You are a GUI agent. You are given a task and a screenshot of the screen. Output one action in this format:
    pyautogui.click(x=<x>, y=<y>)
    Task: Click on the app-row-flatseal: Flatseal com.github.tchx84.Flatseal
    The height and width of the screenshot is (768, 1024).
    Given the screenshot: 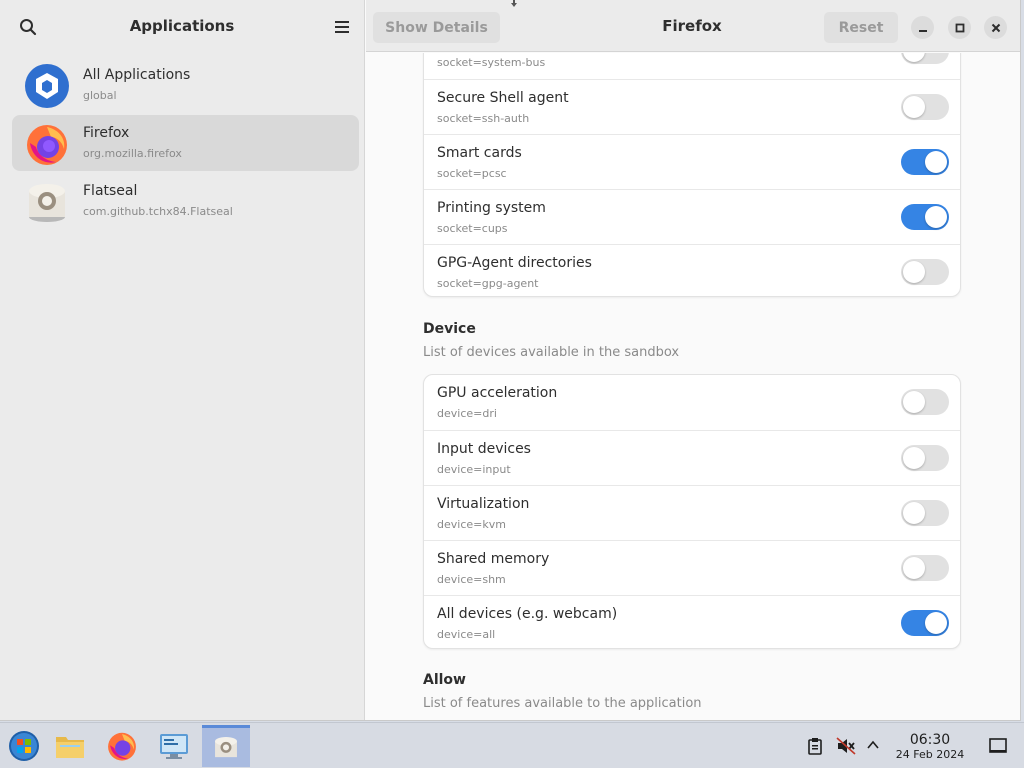 What is the action you would take?
    pyautogui.click(x=185, y=201)
    